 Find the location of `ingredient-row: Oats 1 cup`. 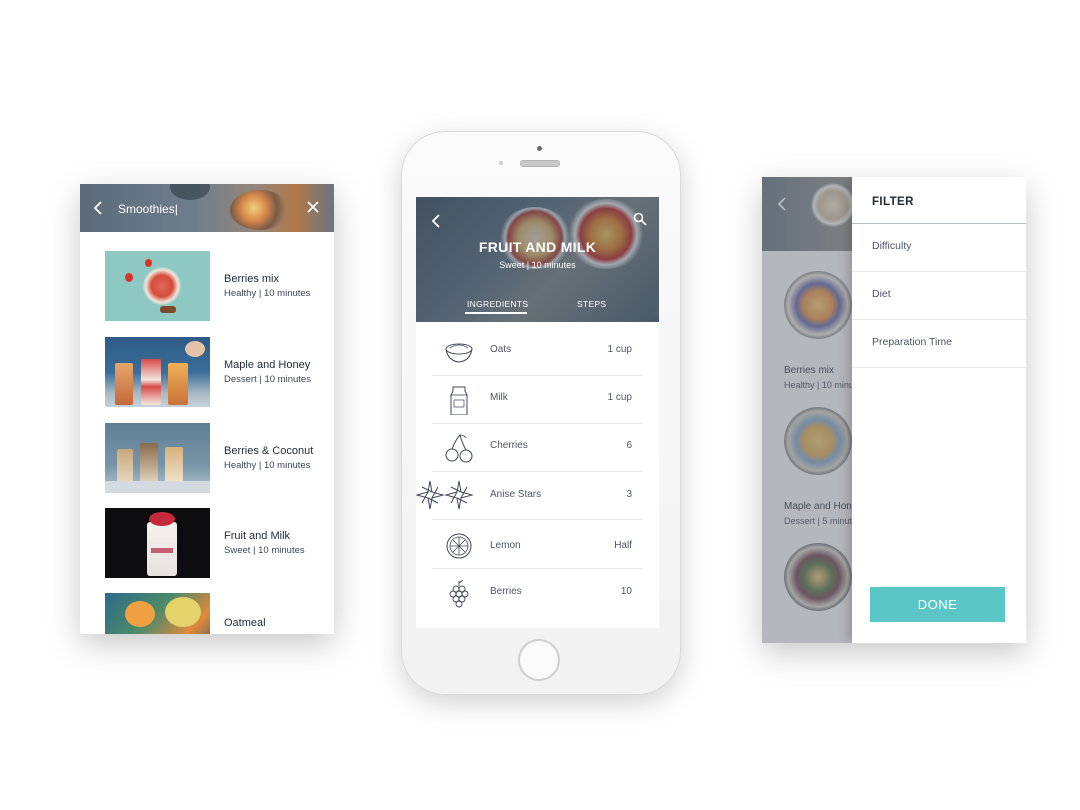

ingredient-row: Oats 1 cup is located at coordinates (537, 351).